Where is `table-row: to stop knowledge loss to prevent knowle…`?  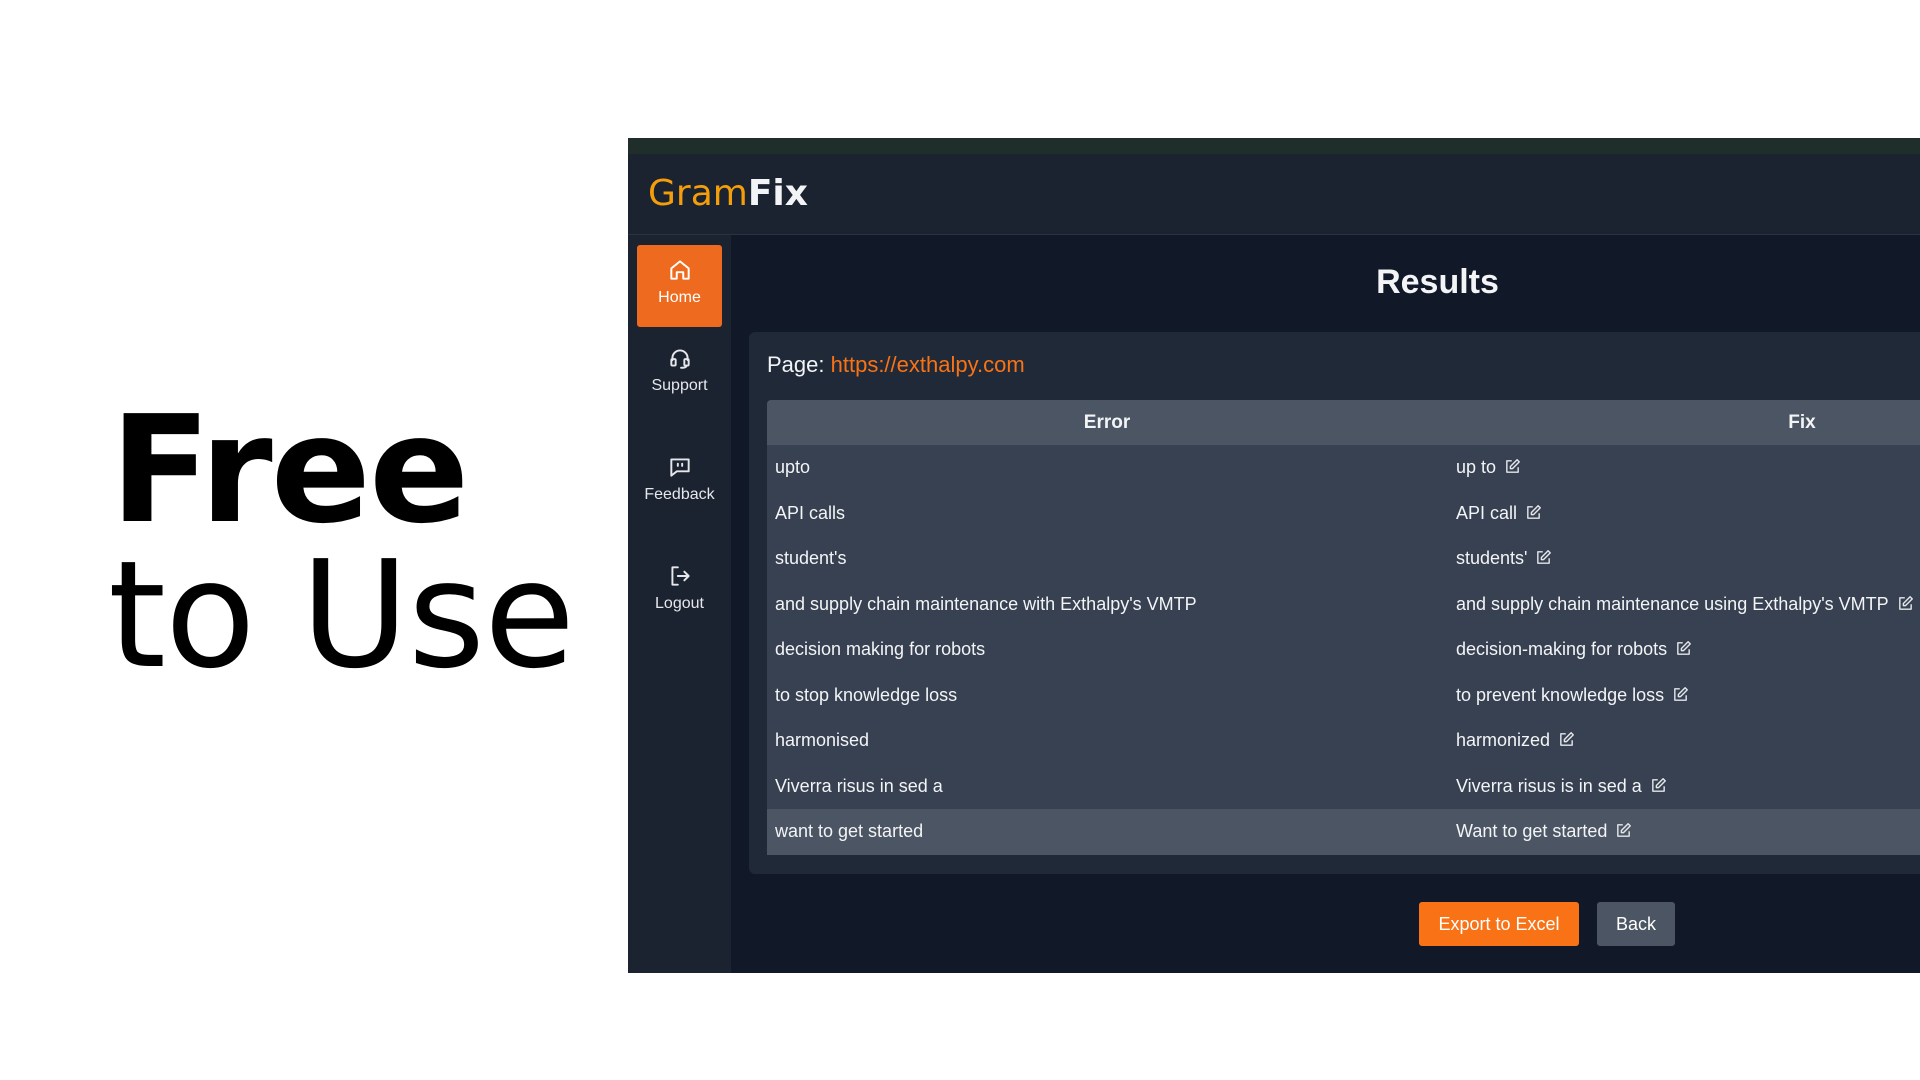
table-row: to stop knowledge loss to prevent knowle… is located at coordinates (1343, 695).